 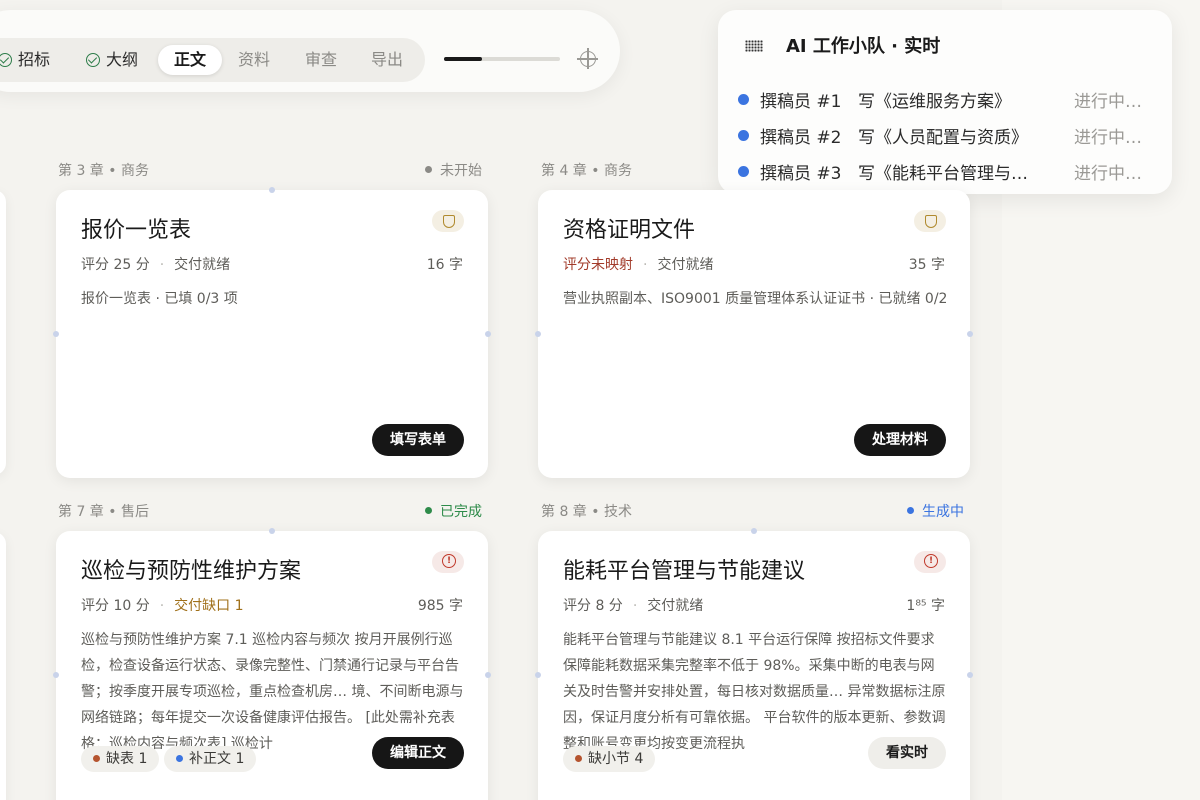 I want to click on chapter-label: 第 4 章 • 商务, so click(x=586, y=171).